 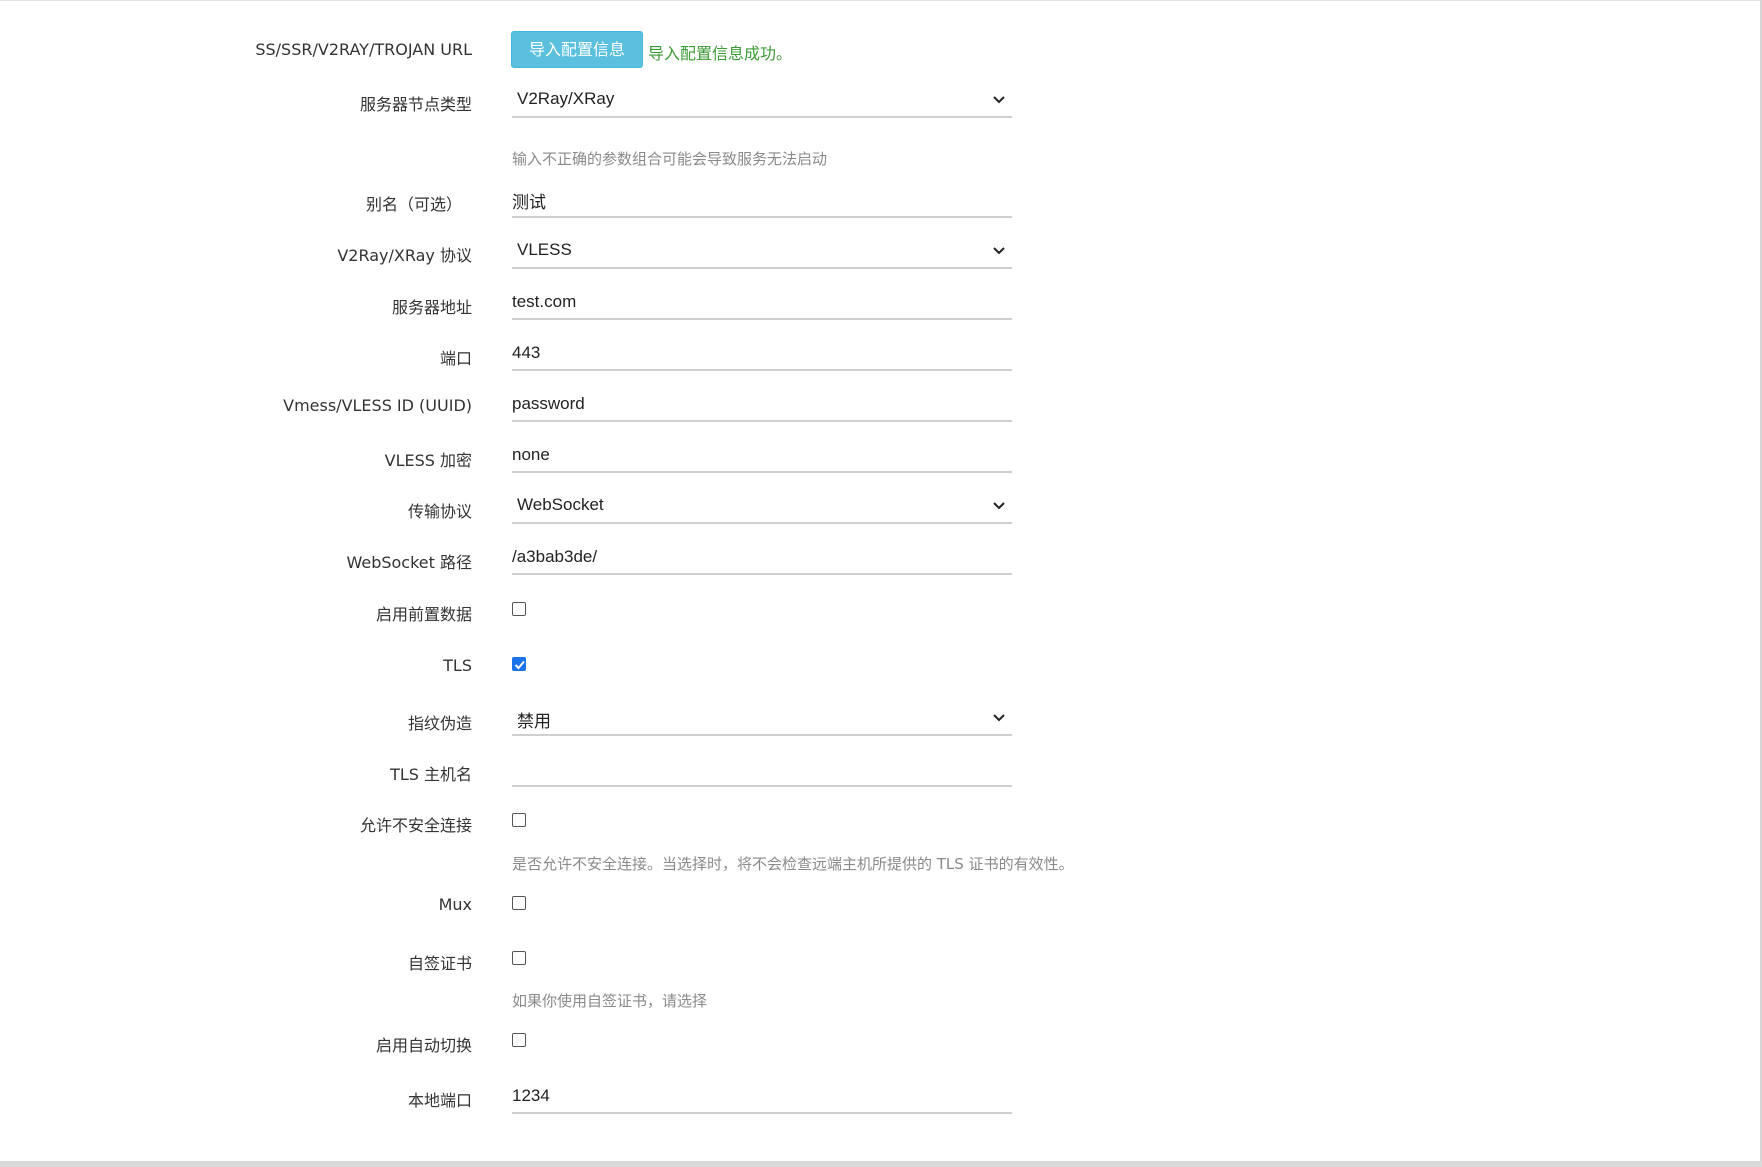 I want to click on ws-path-field, so click(x=762, y=558).